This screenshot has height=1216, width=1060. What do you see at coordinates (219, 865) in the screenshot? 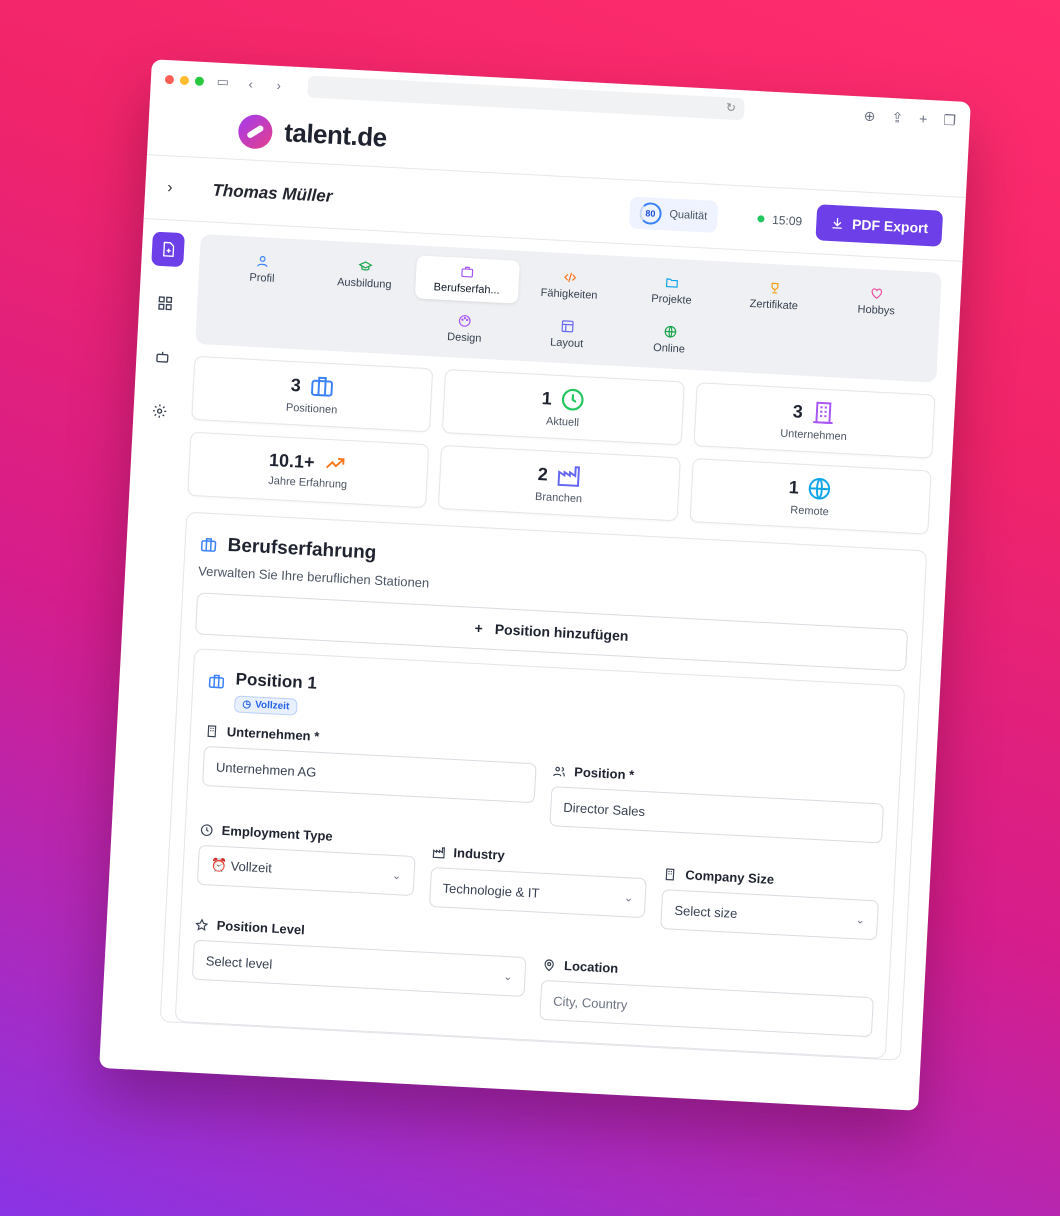
I see `alarm-clock-icon: ⏰` at bounding box center [219, 865].